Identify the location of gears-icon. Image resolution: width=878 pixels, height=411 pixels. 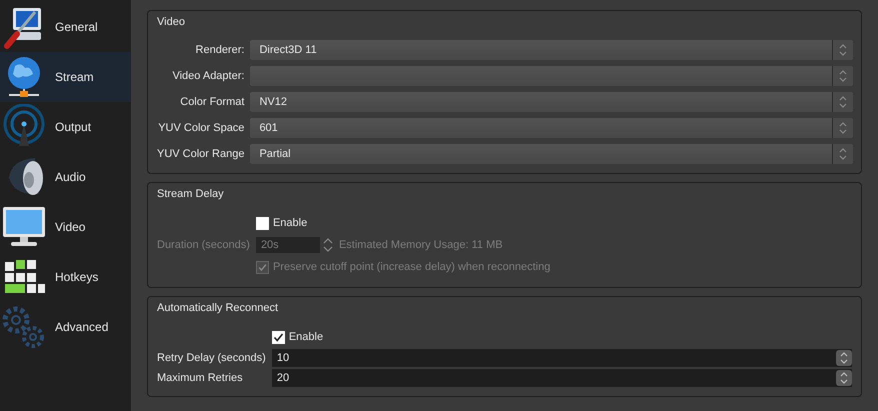
(24, 327).